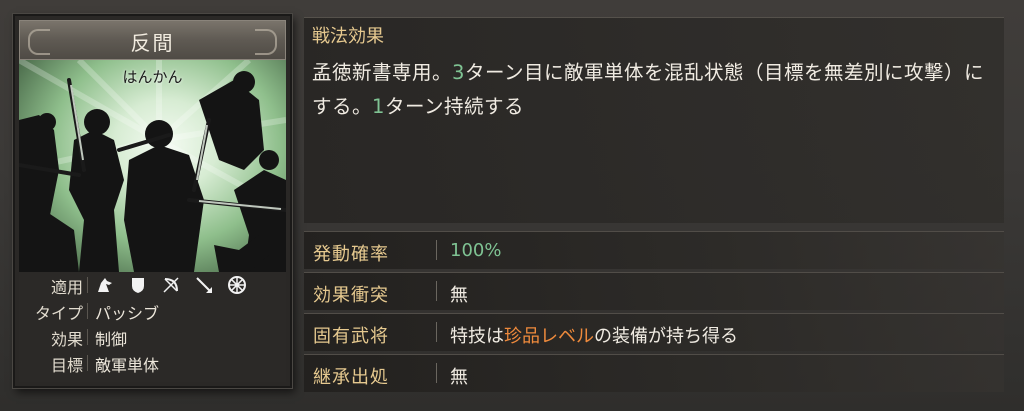 The image size is (1024, 411). Describe the element at coordinates (654, 373) in the screenshot. I see `stat-row-inheritance-source: 継承出処 無` at that location.